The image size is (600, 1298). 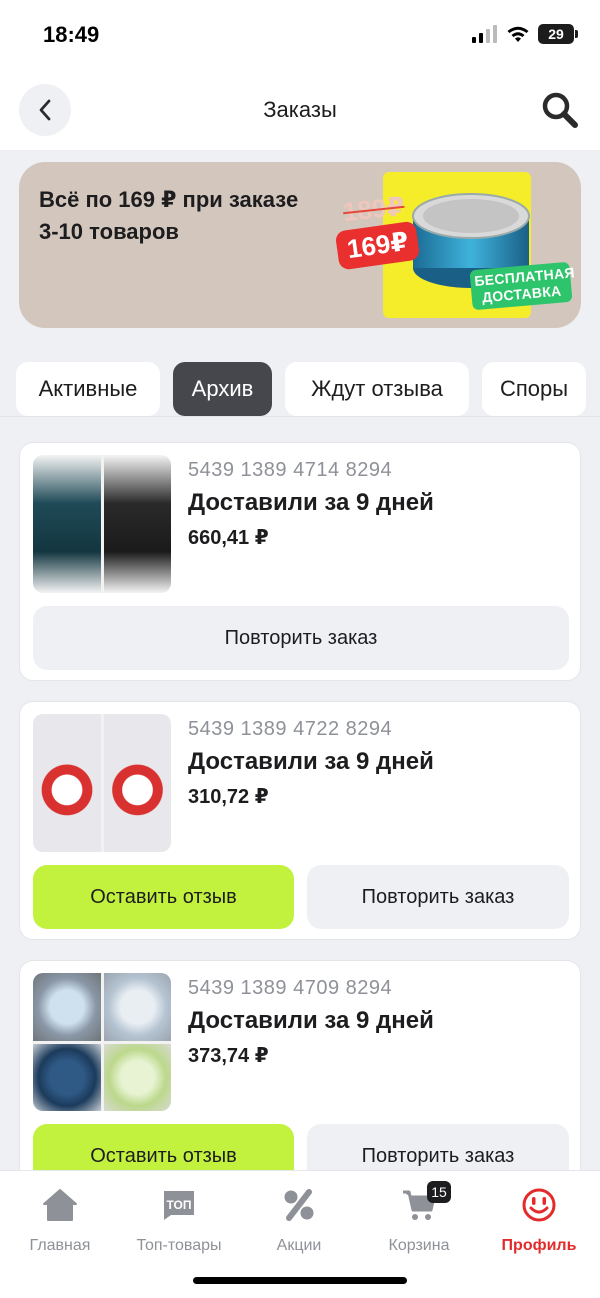 What do you see at coordinates (534, 389) in the screenshot?
I see `tab-disputes: Споры` at bounding box center [534, 389].